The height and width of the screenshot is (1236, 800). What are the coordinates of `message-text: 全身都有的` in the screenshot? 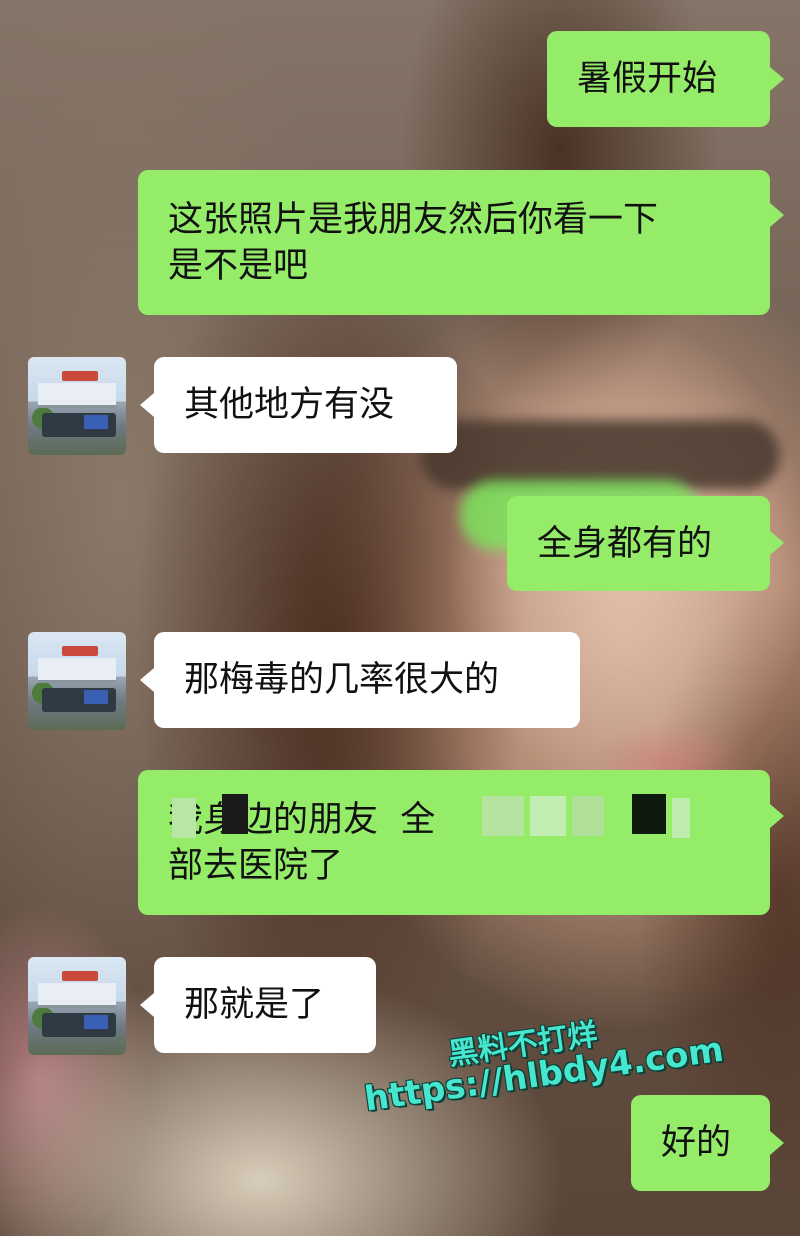 It's located at (625, 543).